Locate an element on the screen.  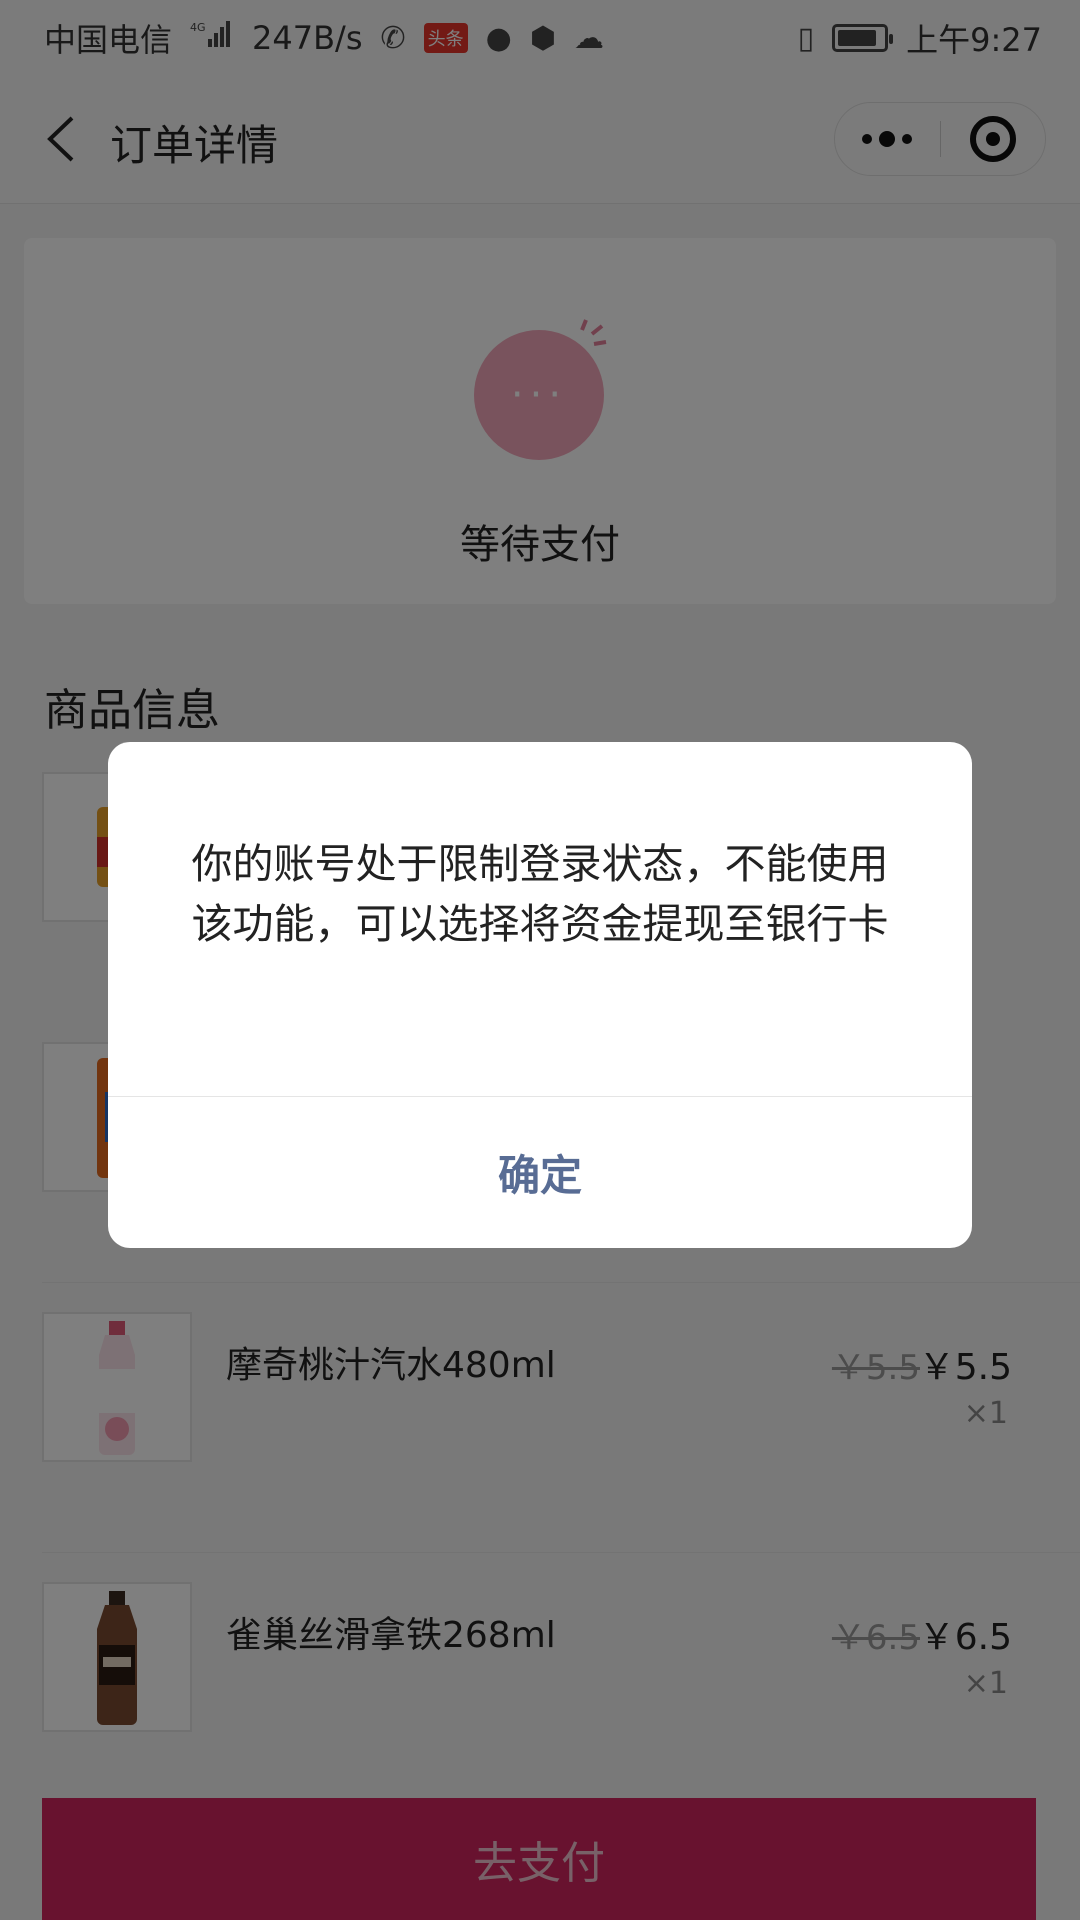
confirm-button: 确定 is located at coordinates (540, 1172).